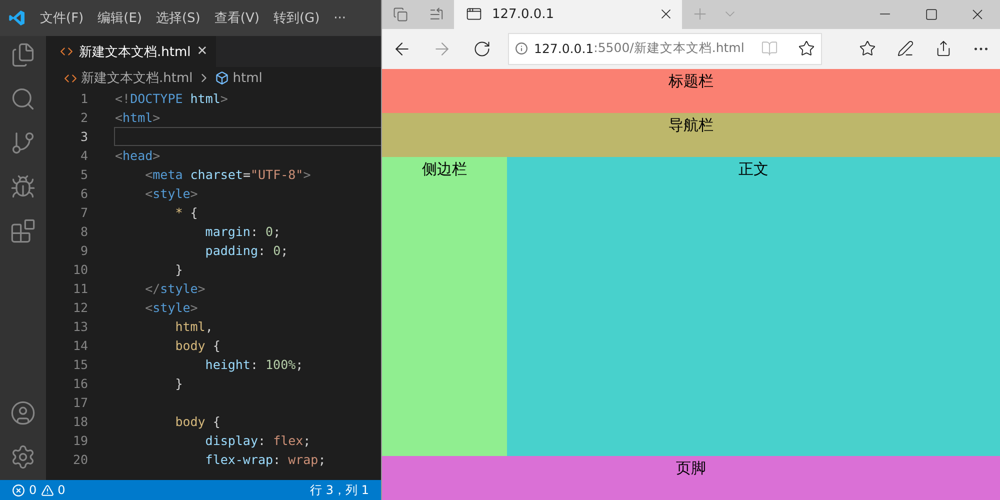 The image size is (1000, 500). Describe the element at coordinates (23, 413) in the screenshot. I see `account-icon` at that location.